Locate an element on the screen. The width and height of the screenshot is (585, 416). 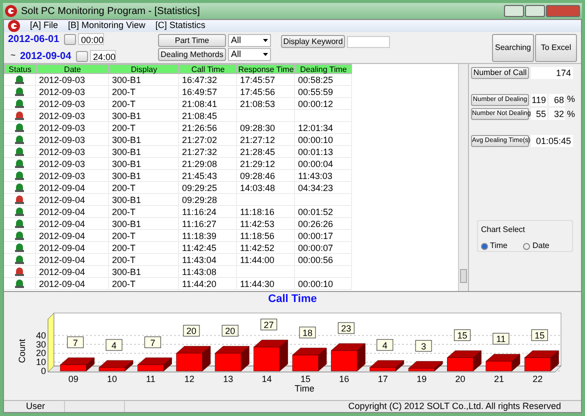
data-label: 15 is located at coordinates (461, 335).